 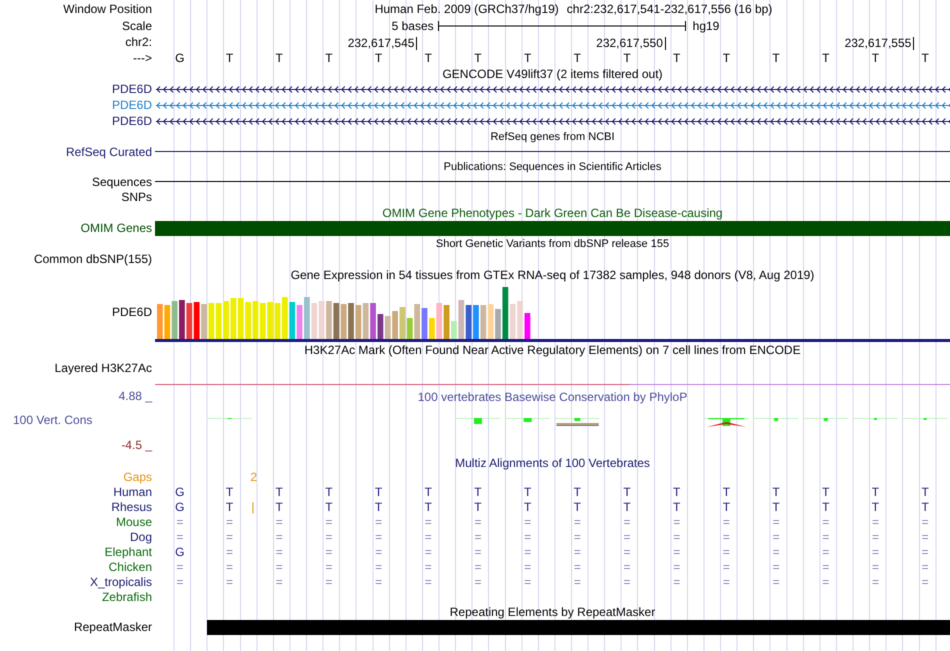 What do you see at coordinates (254, 477) in the screenshot?
I see `gap-count: 2` at bounding box center [254, 477].